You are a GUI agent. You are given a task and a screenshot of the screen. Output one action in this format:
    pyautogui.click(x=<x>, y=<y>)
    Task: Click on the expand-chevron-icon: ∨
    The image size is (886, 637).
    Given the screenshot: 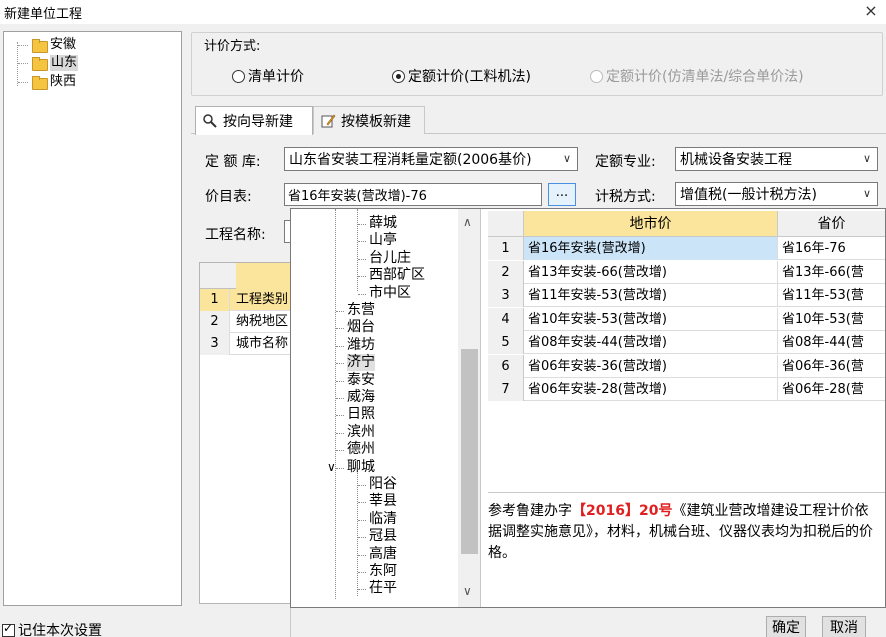 What is the action you would take?
    pyautogui.click(x=331, y=467)
    